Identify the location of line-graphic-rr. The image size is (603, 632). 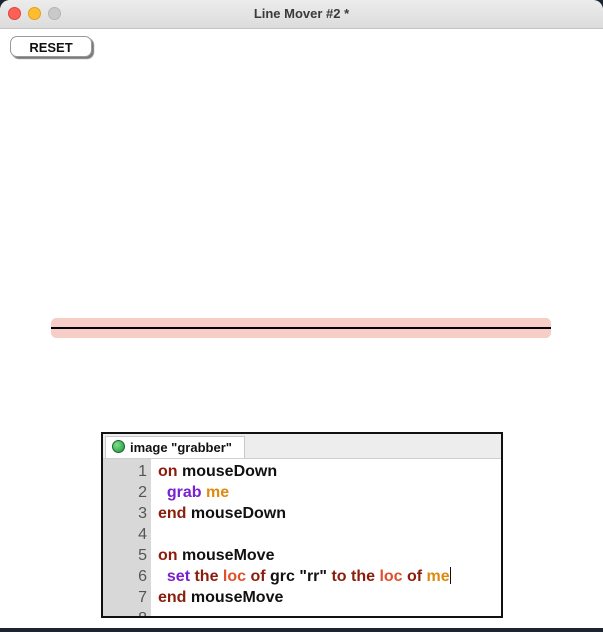
(301, 328).